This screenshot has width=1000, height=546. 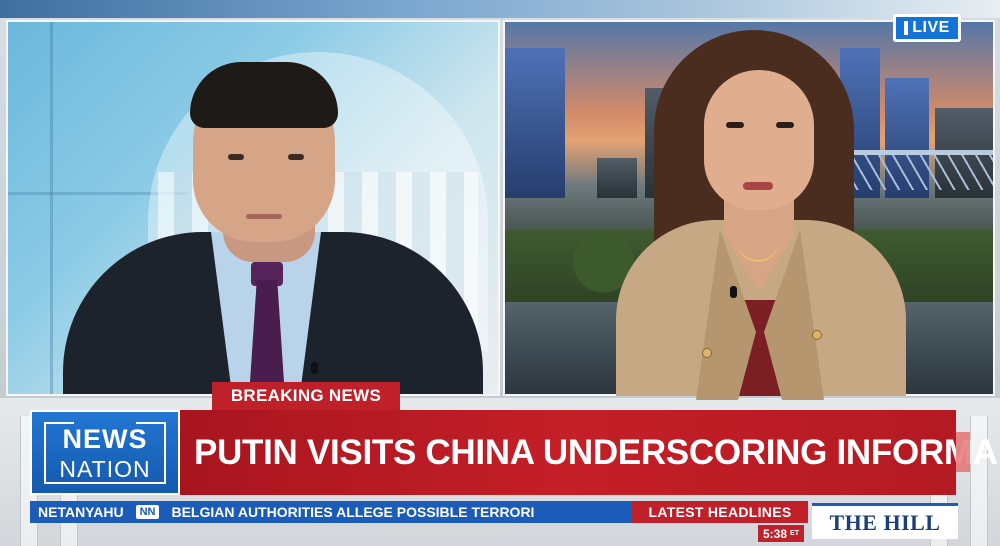 I want to click on ticker-separator: NN, so click(x=147, y=512).